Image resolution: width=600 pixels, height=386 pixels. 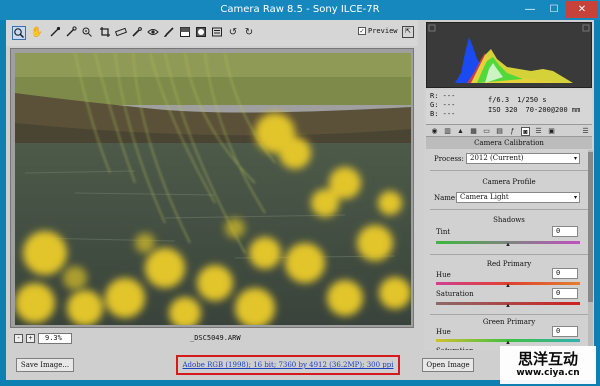 I want to click on toolbar: ✋ ↺ ↻ ✓ Preview ⇱, so click(x=212, y=33).